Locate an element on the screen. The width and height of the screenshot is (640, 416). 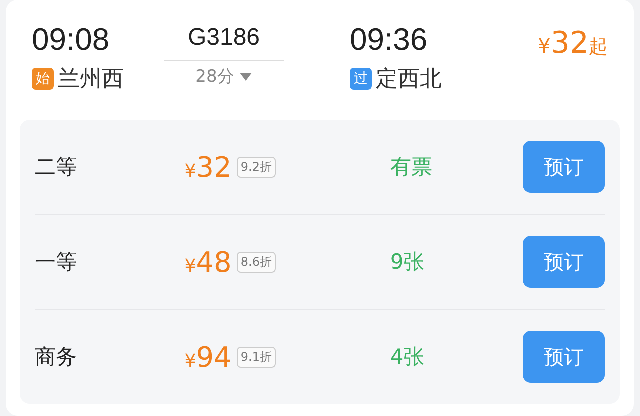
discount-tag: 9.2折 is located at coordinates (256, 167).